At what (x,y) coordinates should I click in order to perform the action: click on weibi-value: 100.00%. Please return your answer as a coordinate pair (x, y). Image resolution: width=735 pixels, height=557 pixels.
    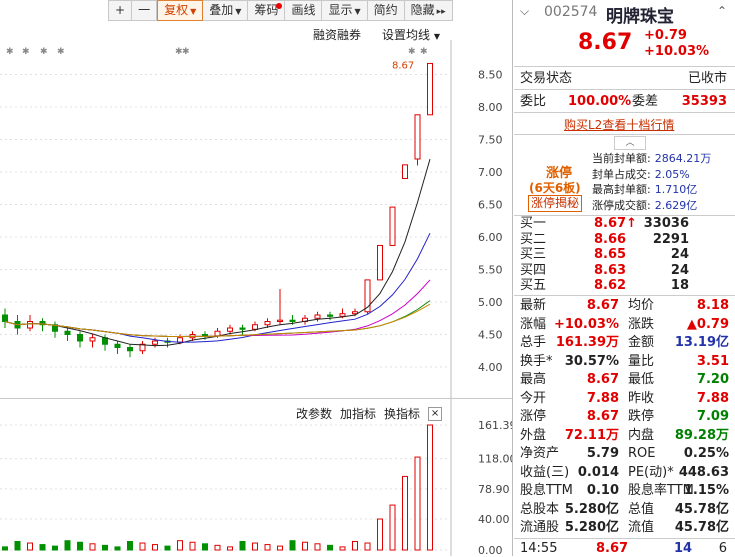
    Looking at the image, I should click on (600, 101).